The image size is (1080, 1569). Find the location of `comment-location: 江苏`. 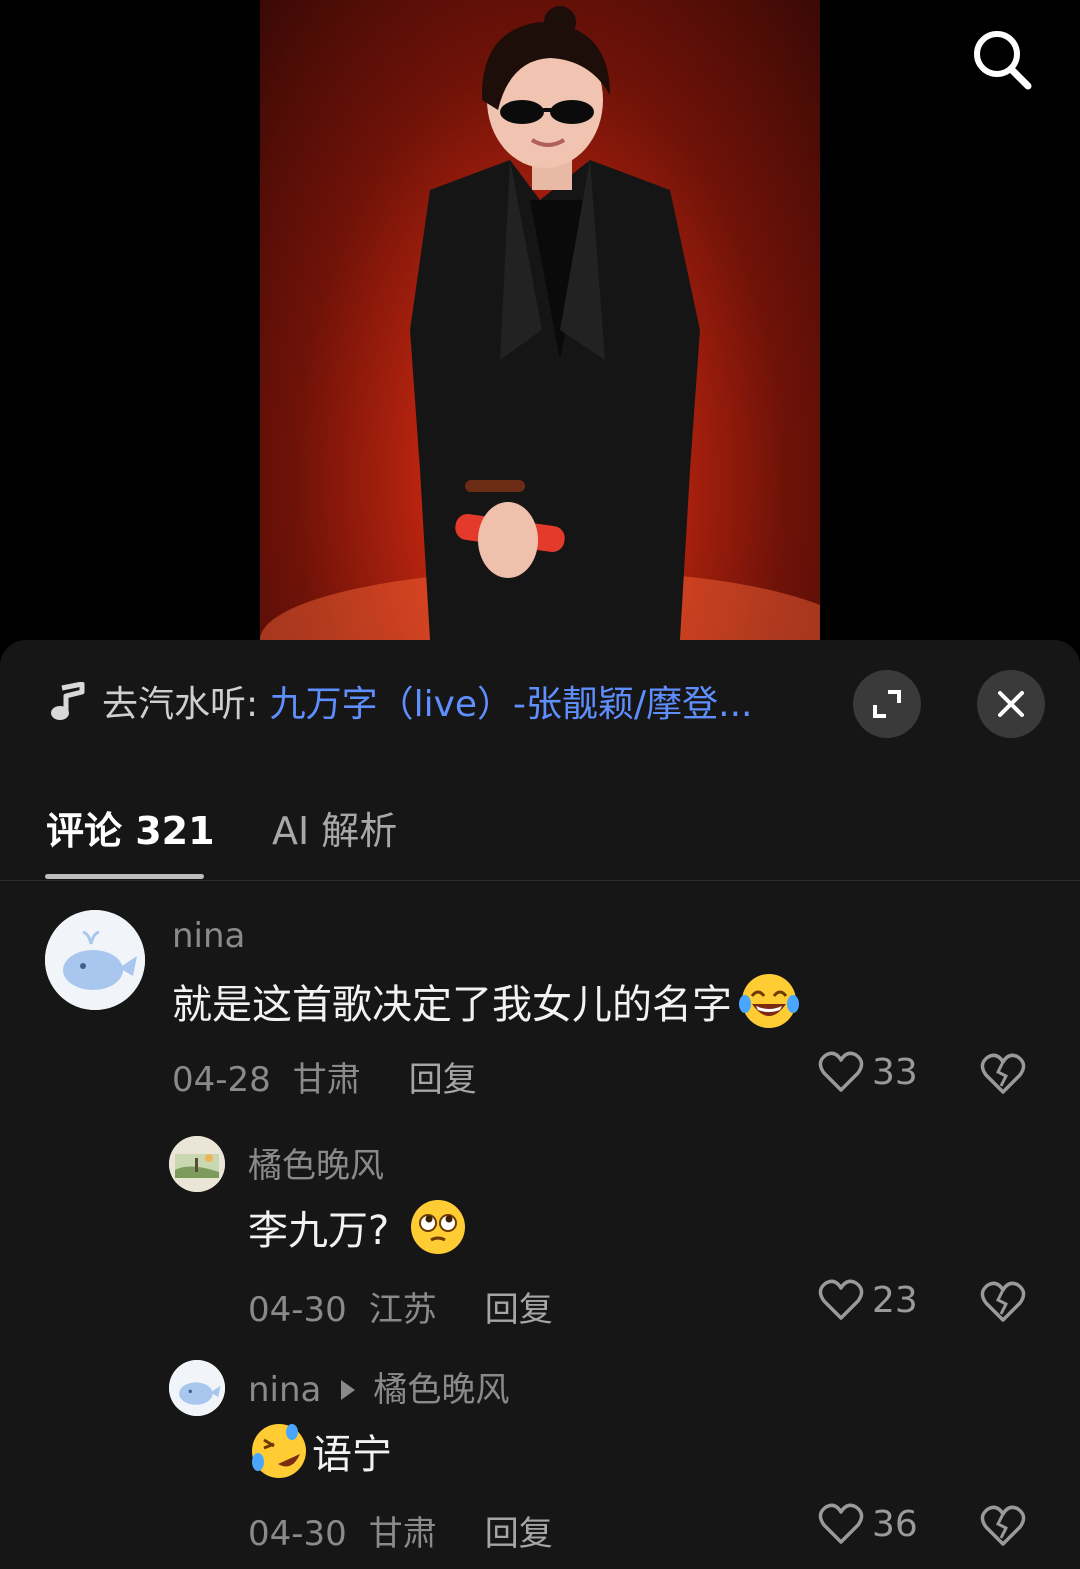

comment-location: 江苏 is located at coordinates (402, 1310).